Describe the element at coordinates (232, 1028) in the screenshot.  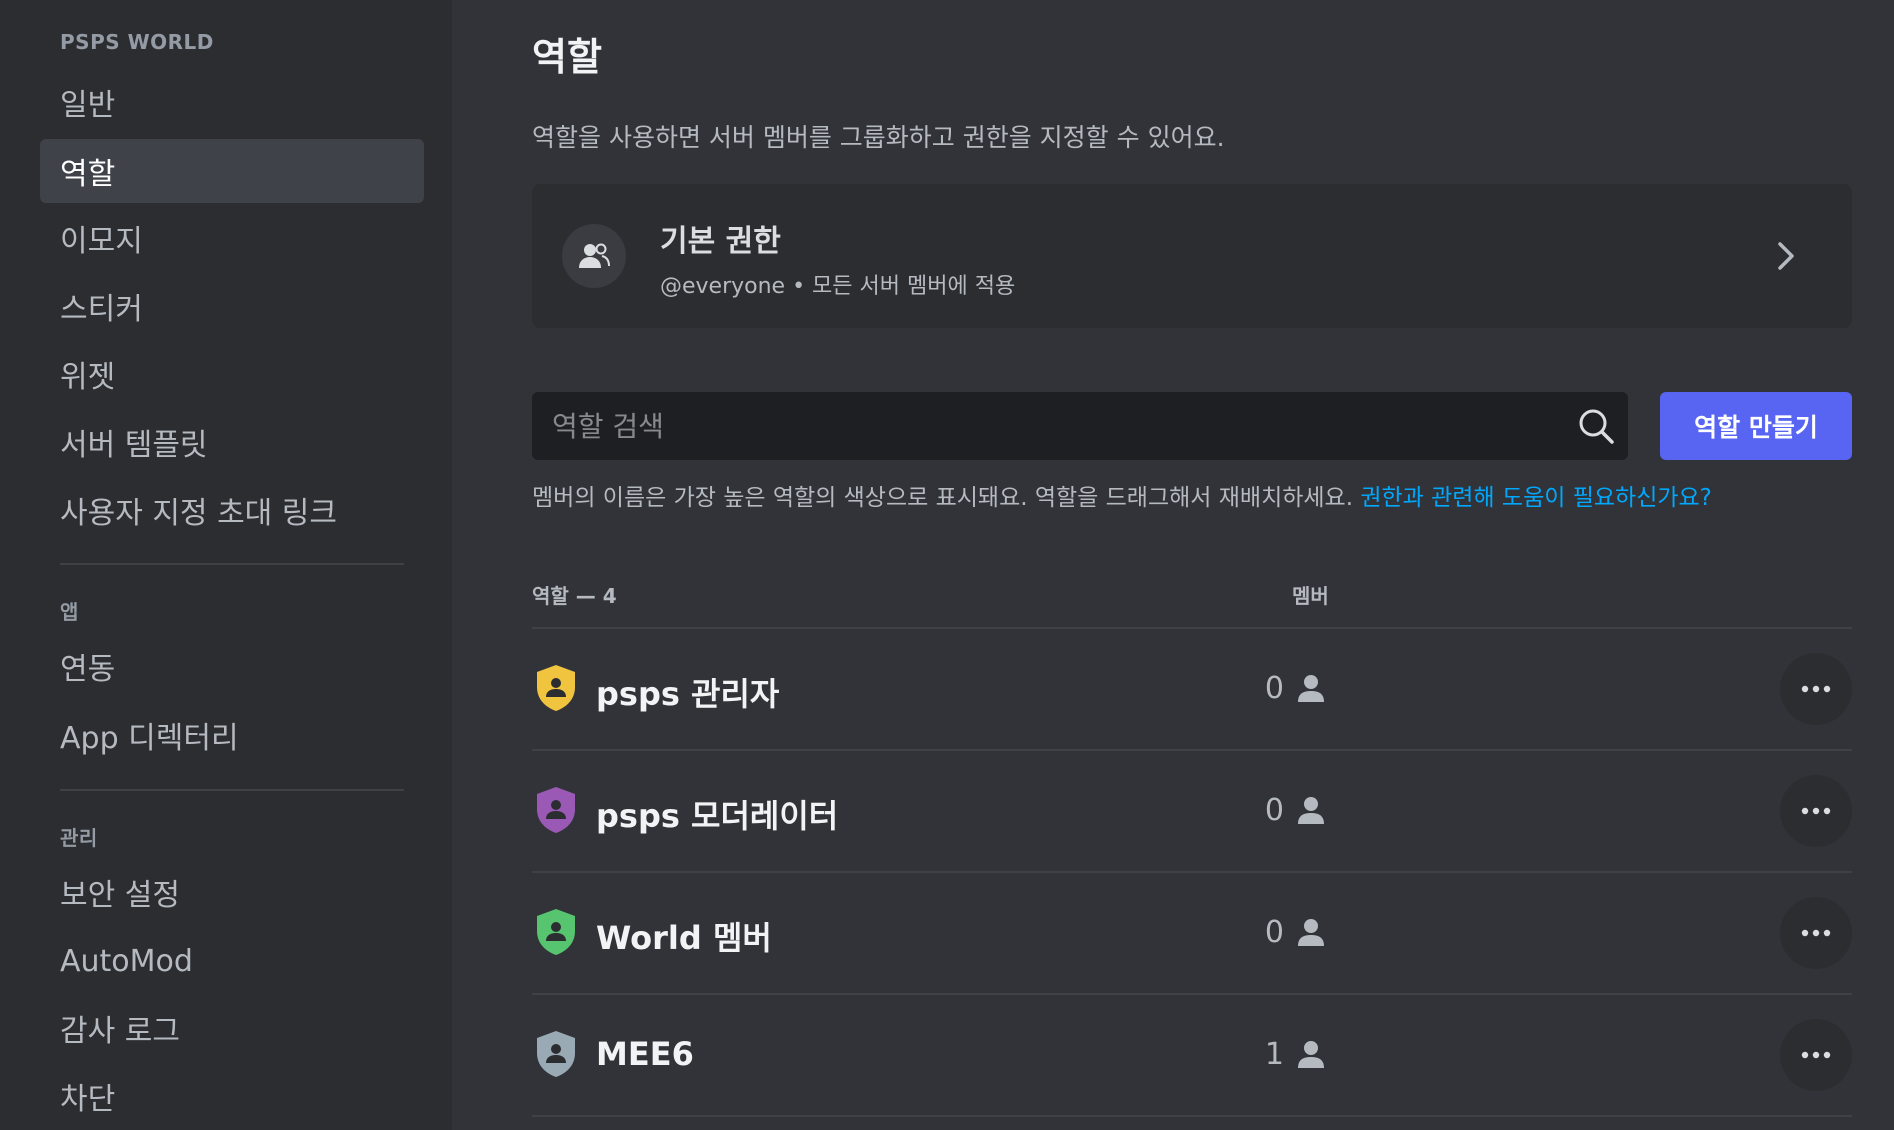
I see `sidebar-item-audit-log: 감사 로그` at that location.